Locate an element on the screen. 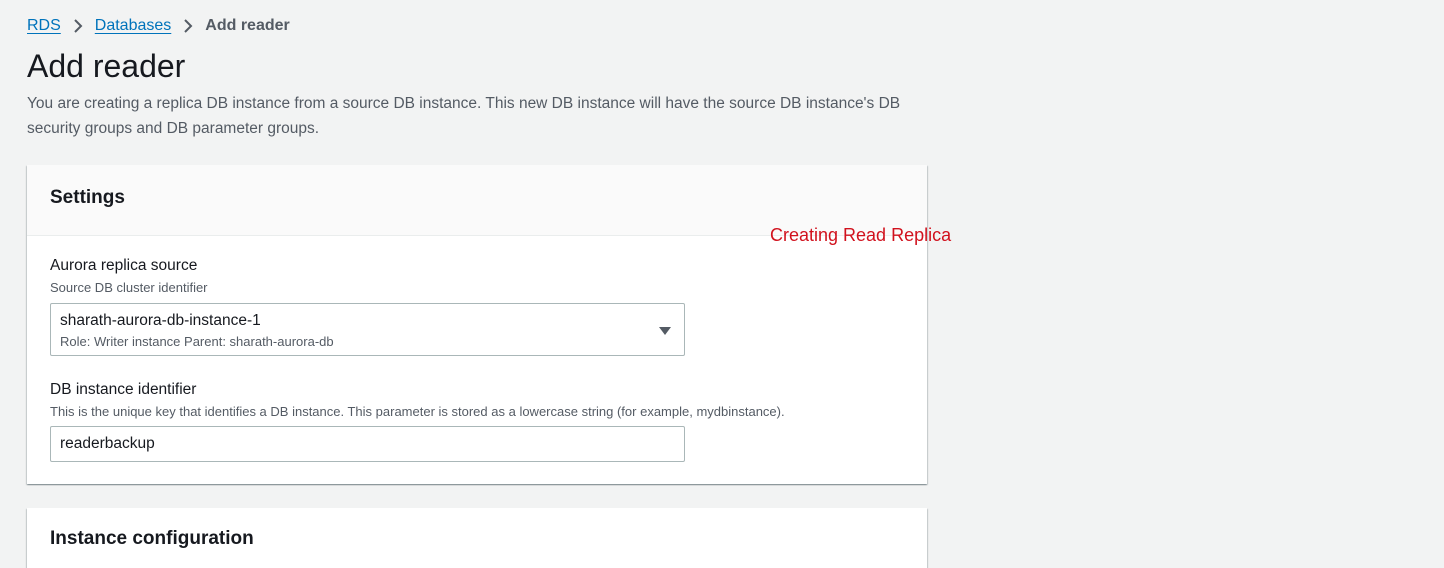  replica-source-description: Source DB cluster identifier is located at coordinates (129, 287).